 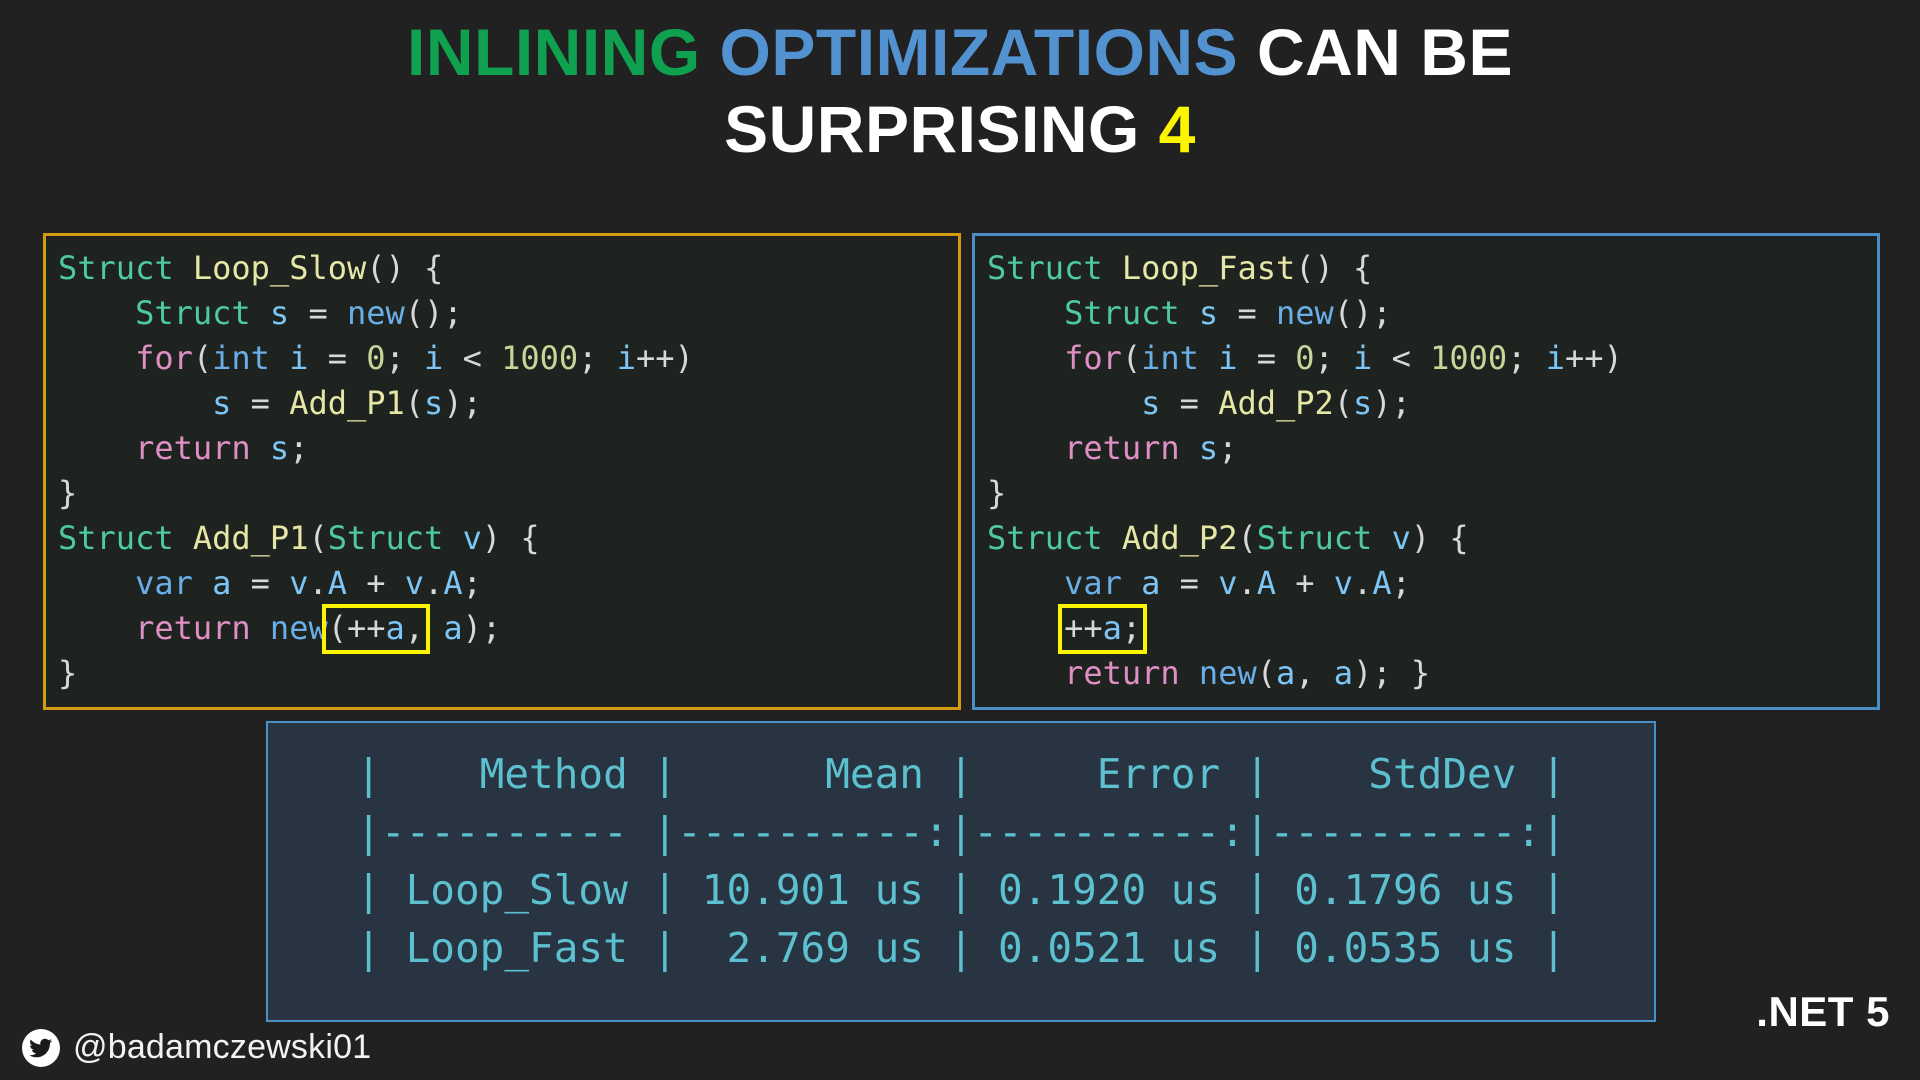 I want to click on loop-slow-line-3: for(int i = 0; i < 1000; i++), so click(x=508, y=358).